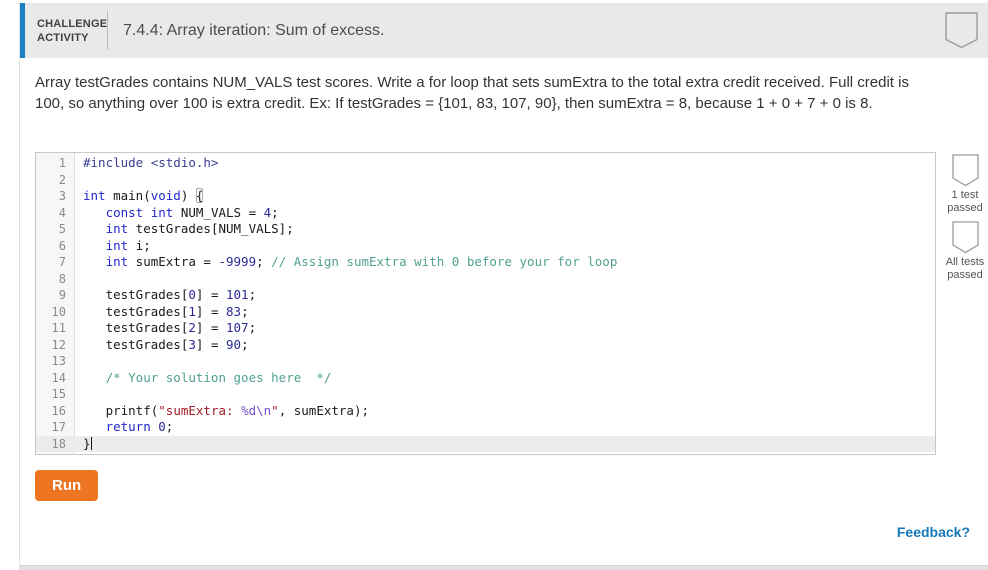 The image size is (988, 570). I want to click on line-number: 13, so click(58, 361).